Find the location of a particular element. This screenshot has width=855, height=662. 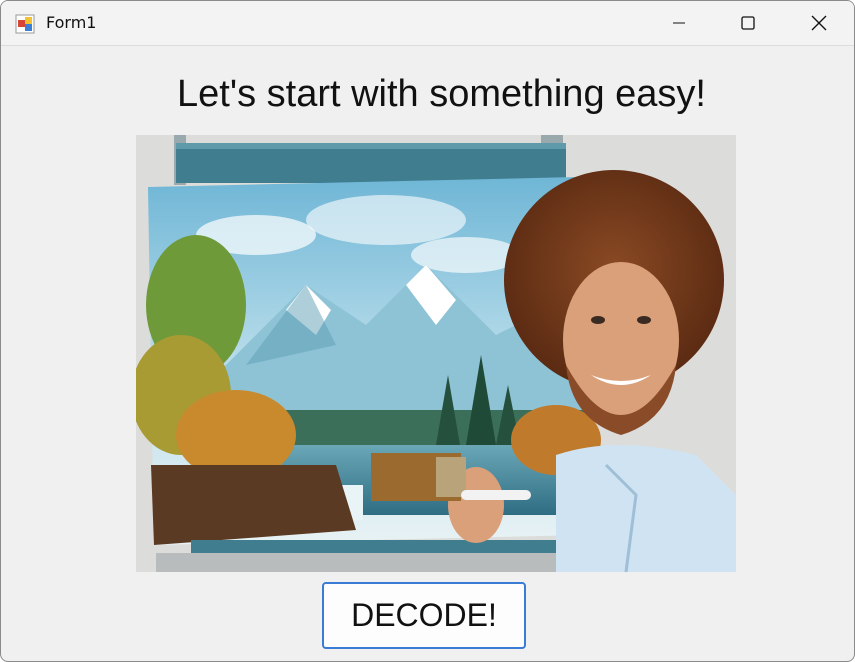

maximize-icon is located at coordinates (748, 23).